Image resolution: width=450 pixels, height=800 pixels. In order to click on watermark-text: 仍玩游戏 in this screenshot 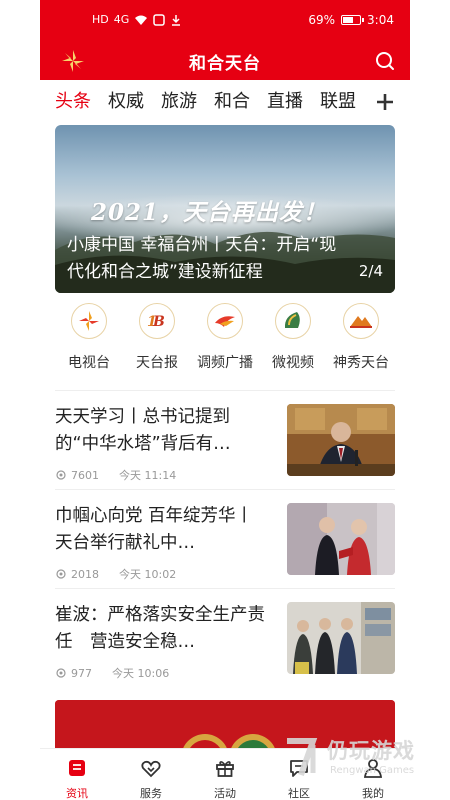, I will do `click(371, 751)`.